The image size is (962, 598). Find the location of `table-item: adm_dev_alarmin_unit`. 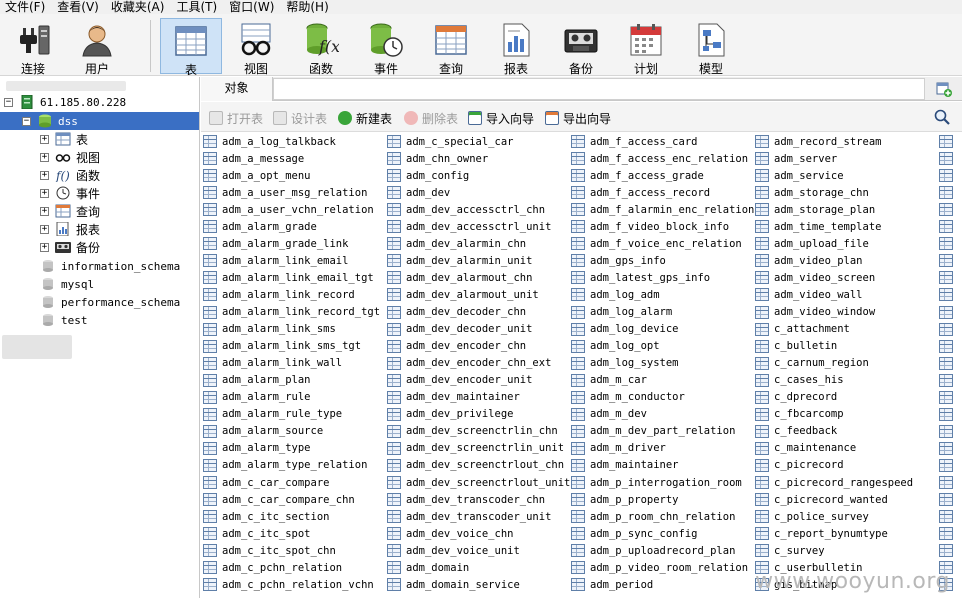

table-item: adm_dev_alarmin_unit is located at coordinates (459, 260).